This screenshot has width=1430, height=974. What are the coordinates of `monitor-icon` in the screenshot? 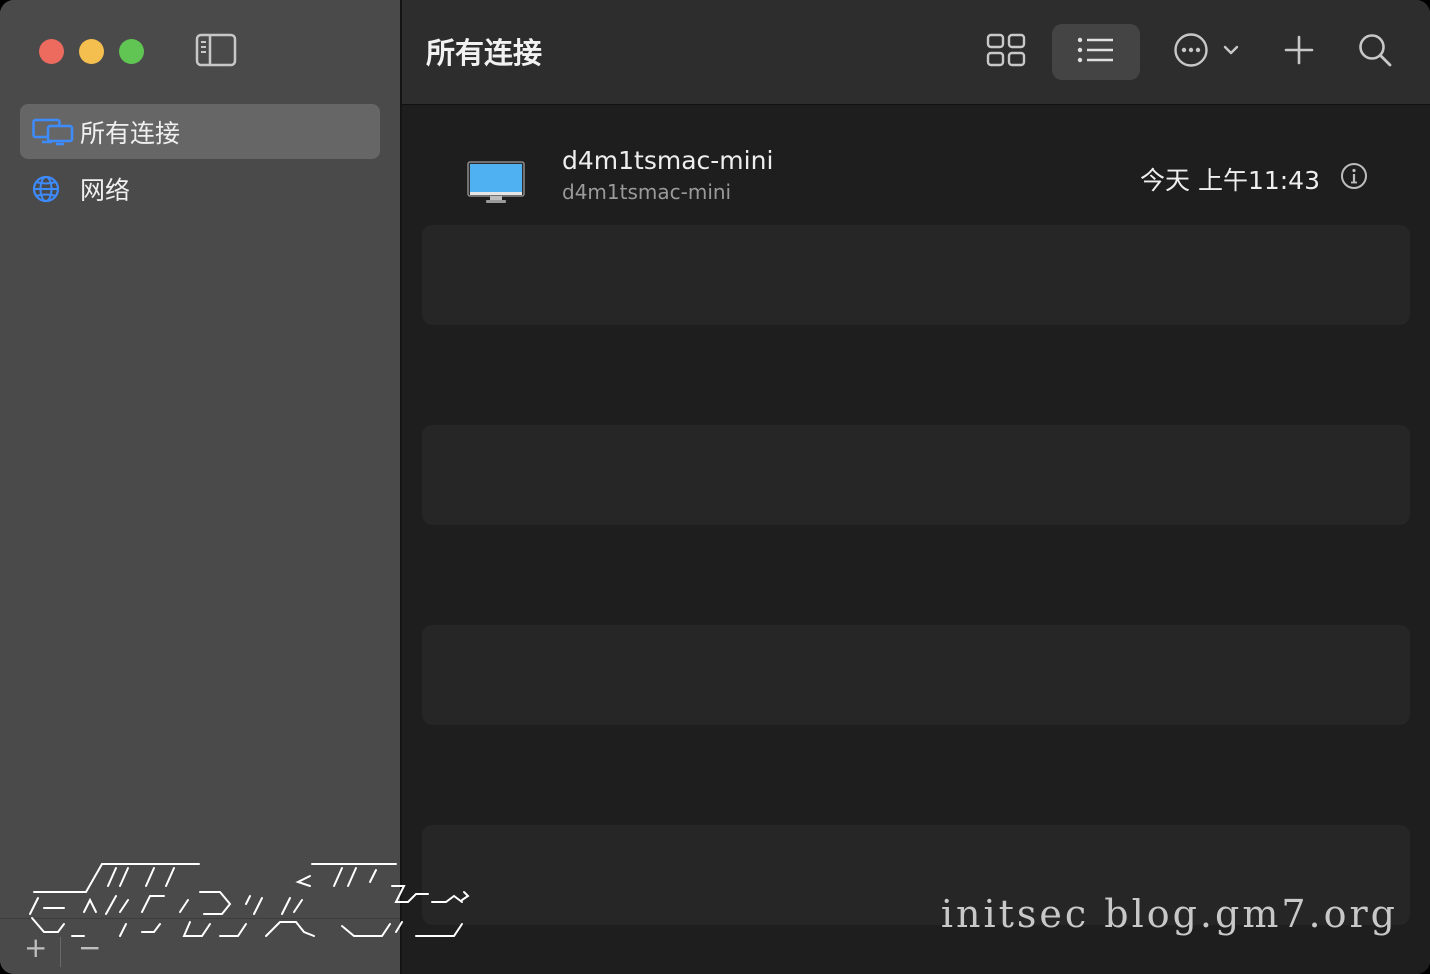 It's located at (496, 183).